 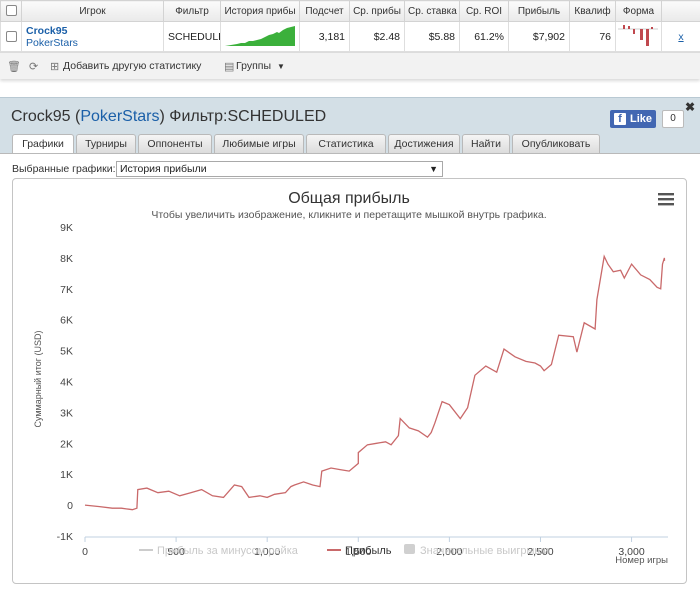 What do you see at coordinates (325, 11) in the screenshot?
I see `column-header-count: Подсчет` at bounding box center [325, 11].